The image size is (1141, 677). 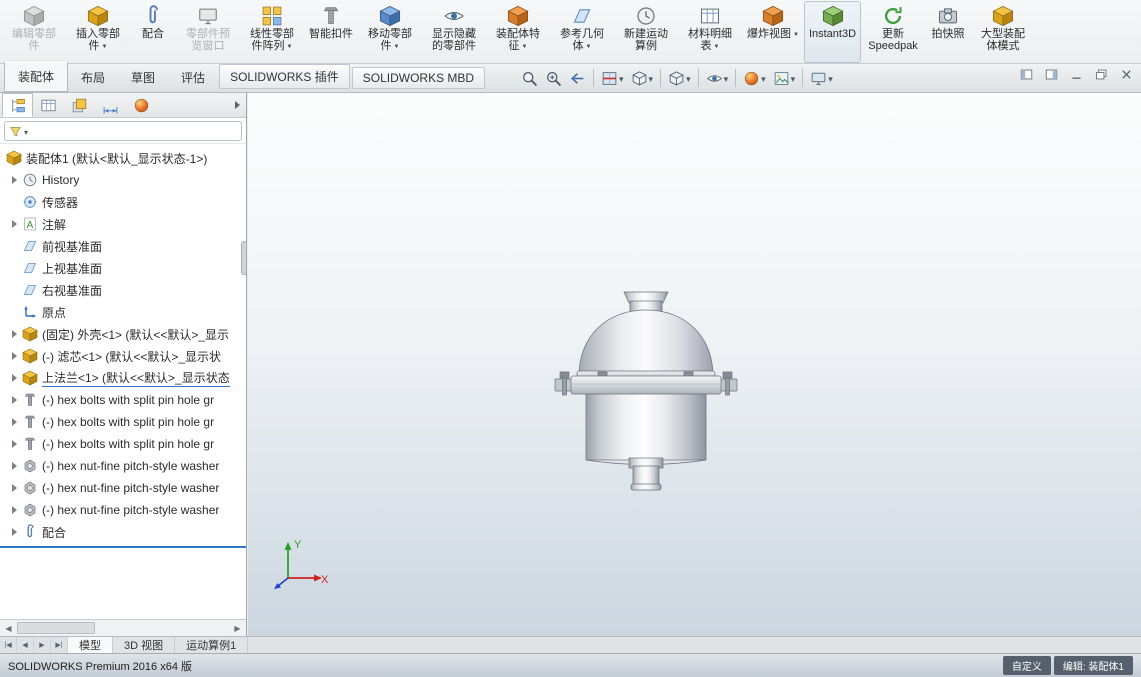 I want to click on hide-show-items-icon, so click(x=714, y=78).